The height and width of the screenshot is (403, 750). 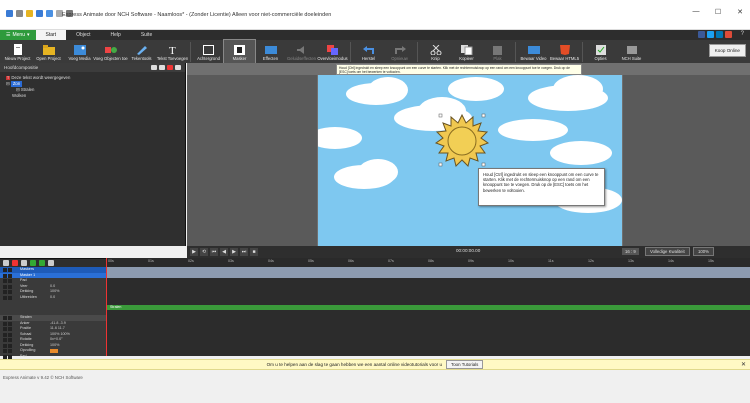 I want to click on new-icon, so click(x=19, y=13).